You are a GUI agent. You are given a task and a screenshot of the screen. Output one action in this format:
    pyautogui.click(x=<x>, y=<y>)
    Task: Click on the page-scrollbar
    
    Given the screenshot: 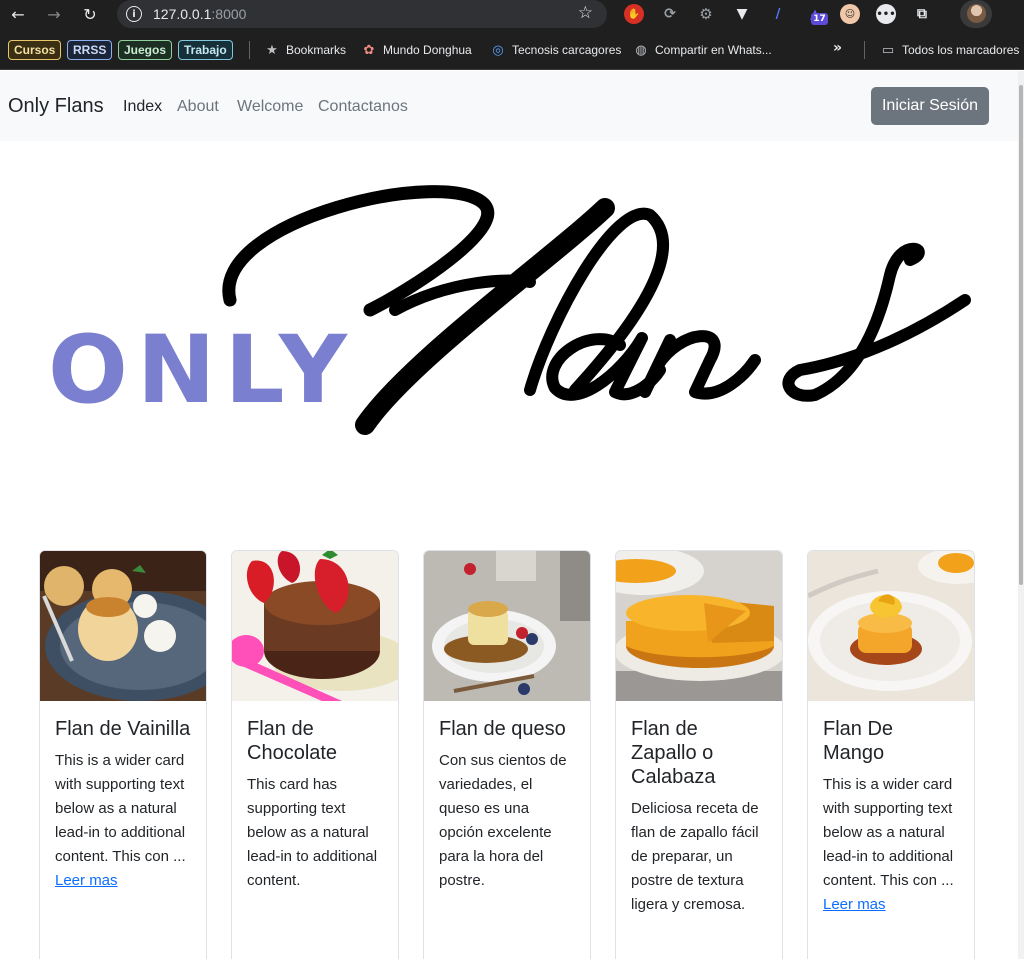 What is the action you would take?
    pyautogui.click(x=1021, y=515)
    